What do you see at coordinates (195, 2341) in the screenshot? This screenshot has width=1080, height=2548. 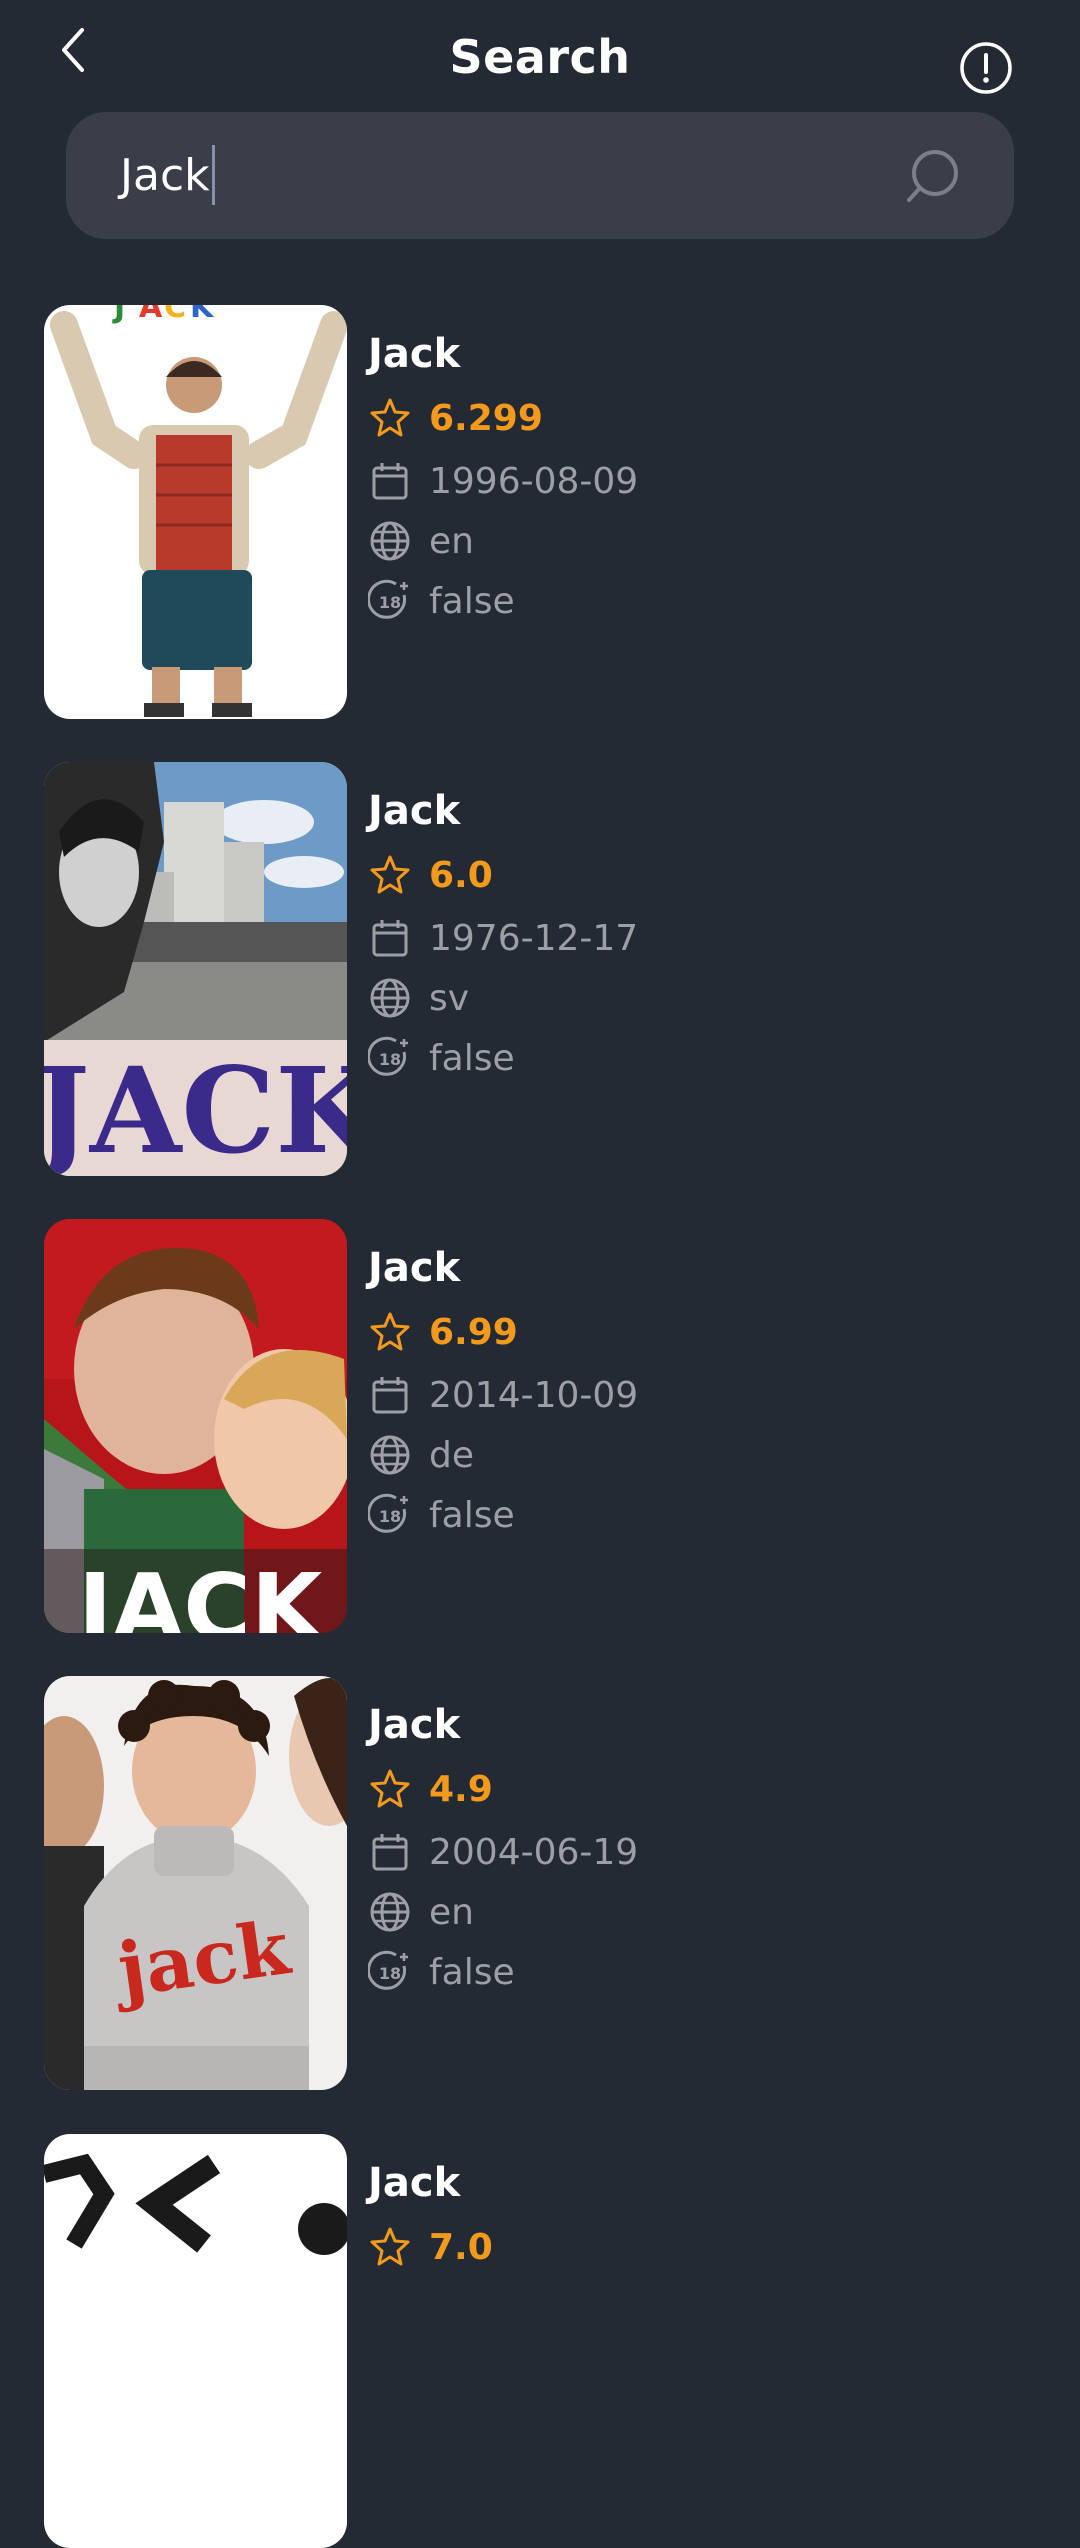 I see `movie-poster` at bounding box center [195, 2341].